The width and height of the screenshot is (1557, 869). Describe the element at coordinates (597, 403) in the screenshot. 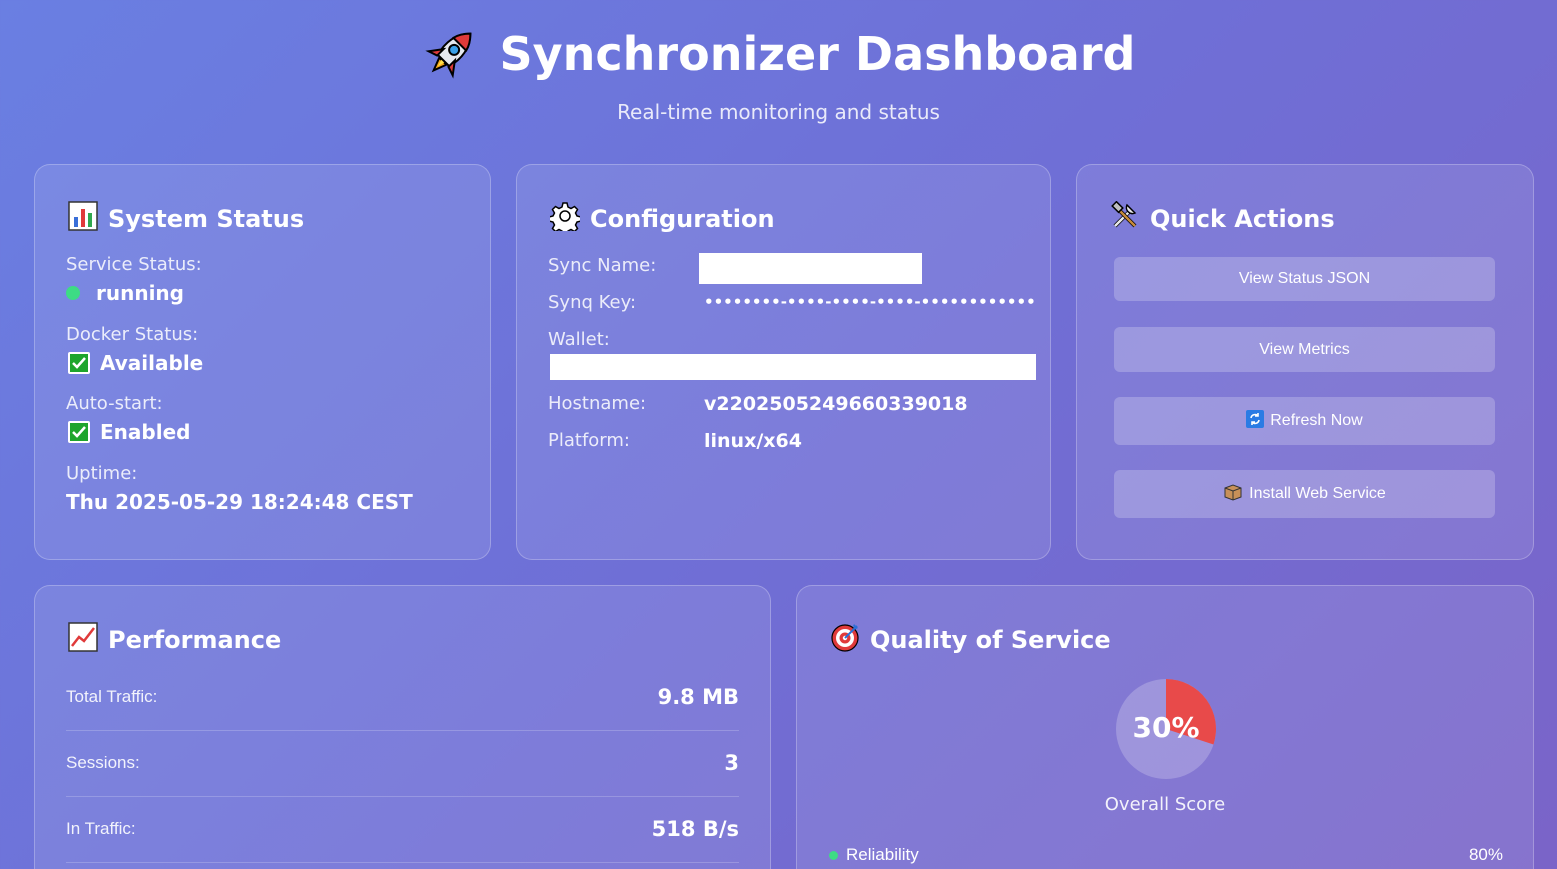

I see `hostname-label: Hostname:` at that location.